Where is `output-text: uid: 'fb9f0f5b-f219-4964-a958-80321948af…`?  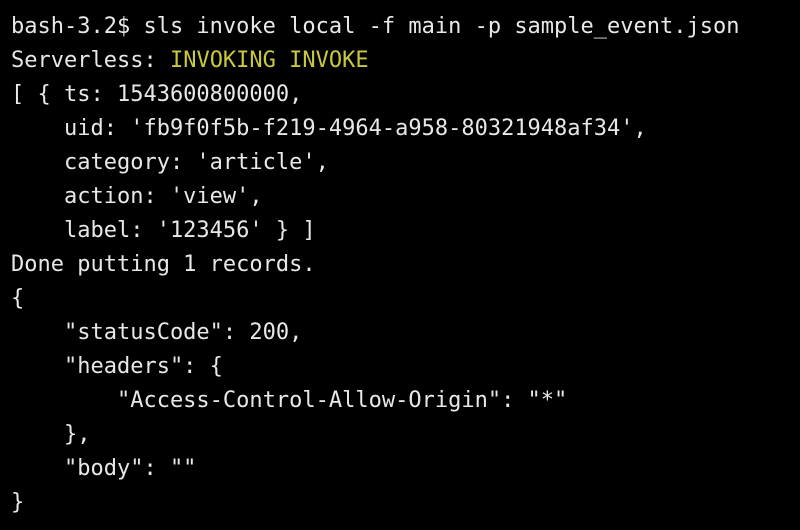 output-text: uid: 'fb9f0f5b-f219-4964-a958-80321948af… is located at coordinates (329, 128).